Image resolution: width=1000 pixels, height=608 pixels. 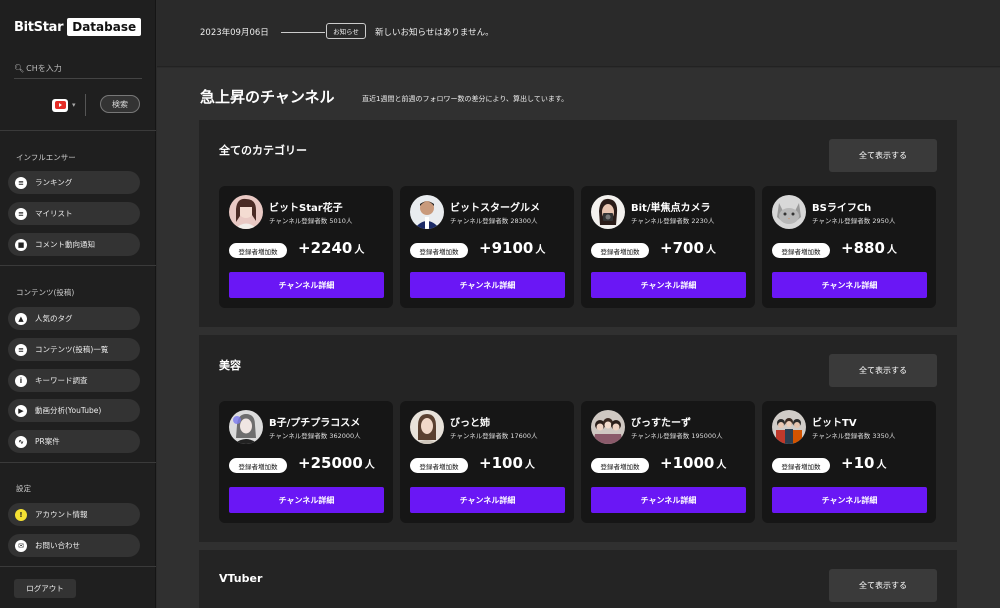 What do you see at coordinates (834, 421) in the screenshot?
I see `channel-name: ビットTV` at bounding box center [834, 421].